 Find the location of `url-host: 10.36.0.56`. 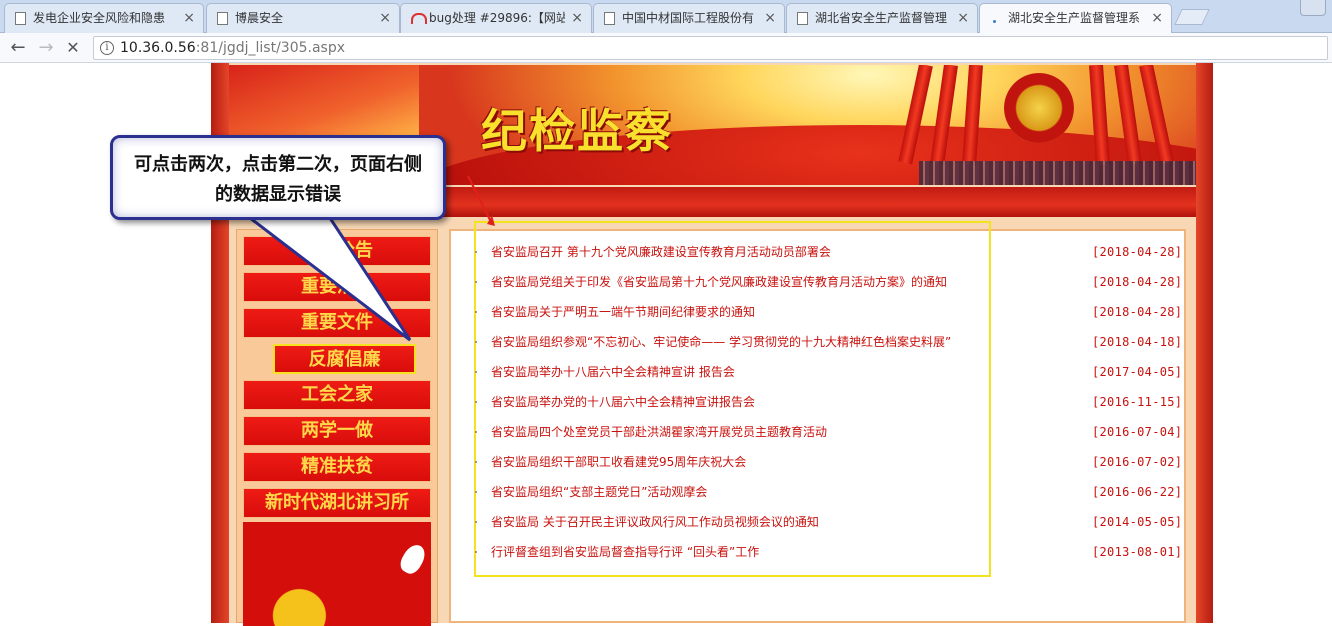

url-host: 10.36.0.56 is located at coordinates (158, 48).